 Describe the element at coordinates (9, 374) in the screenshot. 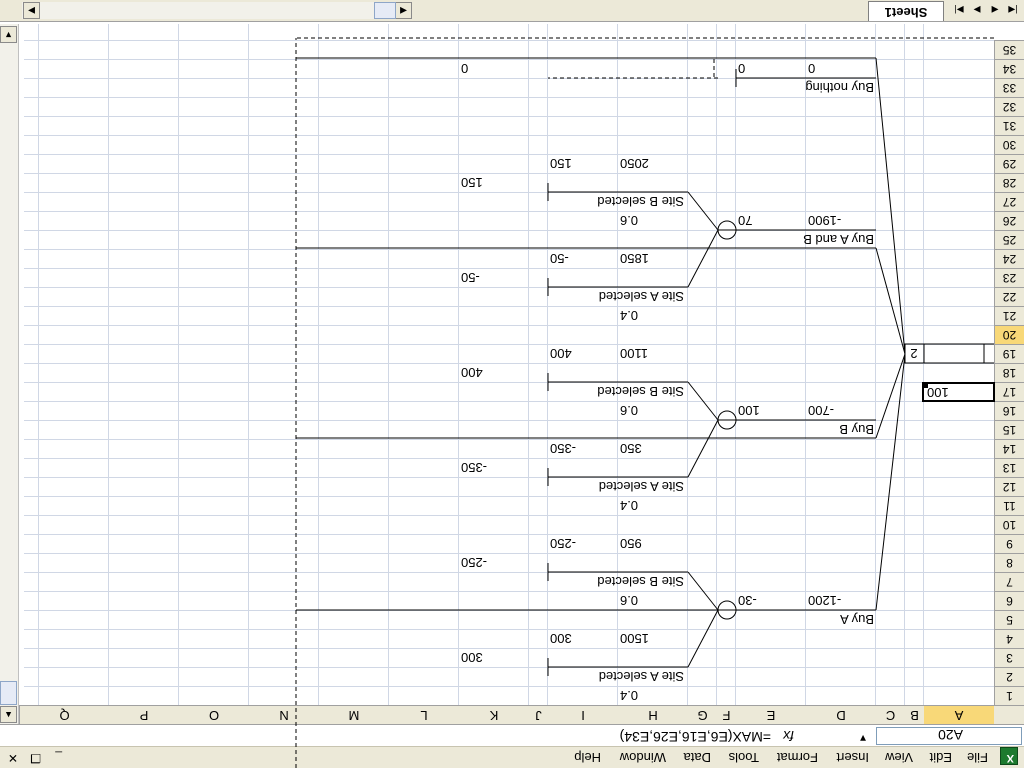

I see `vertical-scrollbar: ▲ ▼` at that location.